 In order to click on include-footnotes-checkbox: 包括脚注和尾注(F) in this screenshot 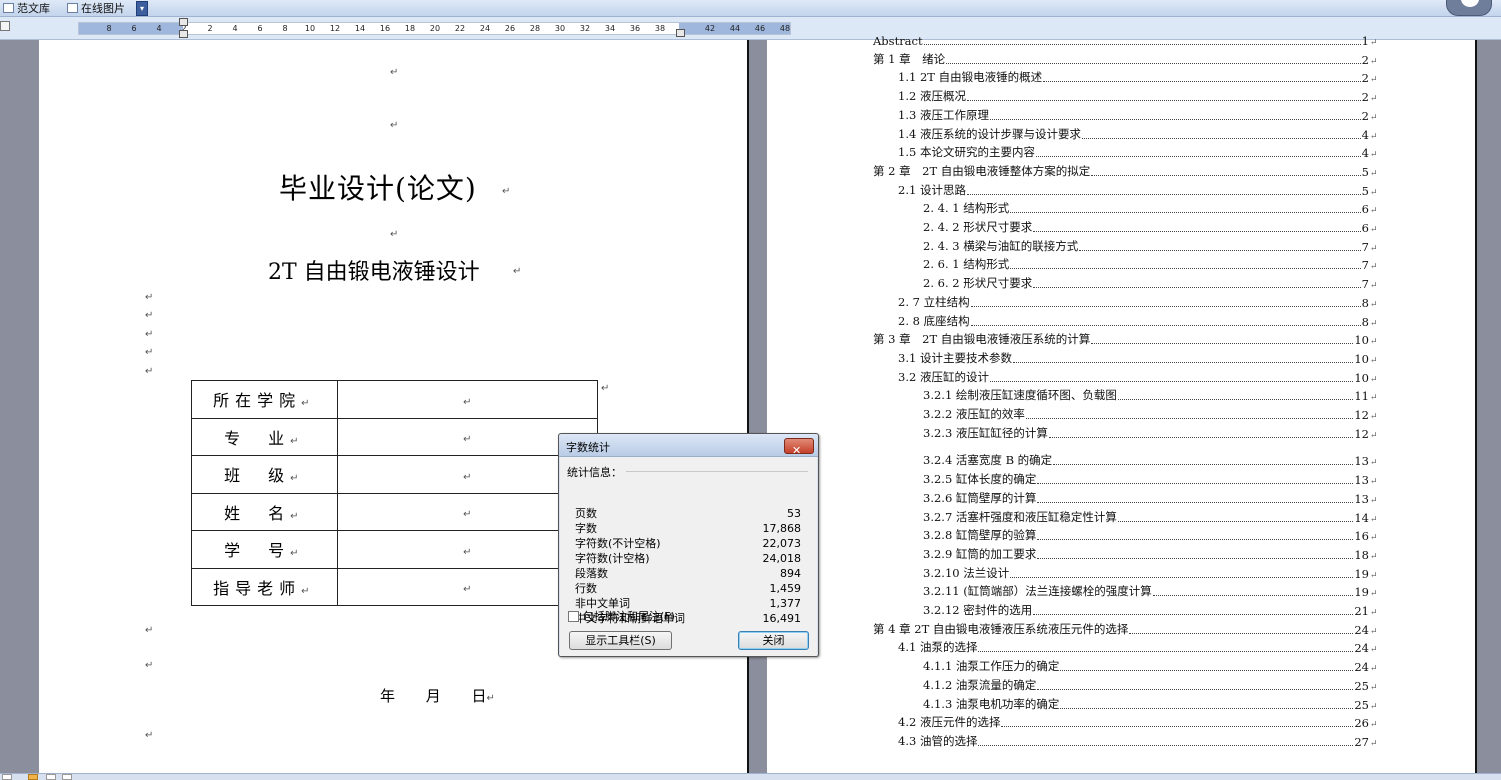, I will do `click(621, 616)`.